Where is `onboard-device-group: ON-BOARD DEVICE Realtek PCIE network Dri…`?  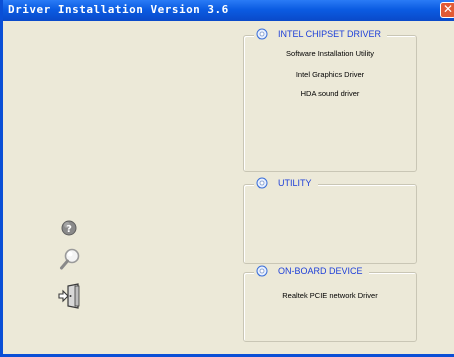
onboard-device-group: ON-BOARD DEVICE Realtek PCIE network Dri… is located at coordinates (330, 303).